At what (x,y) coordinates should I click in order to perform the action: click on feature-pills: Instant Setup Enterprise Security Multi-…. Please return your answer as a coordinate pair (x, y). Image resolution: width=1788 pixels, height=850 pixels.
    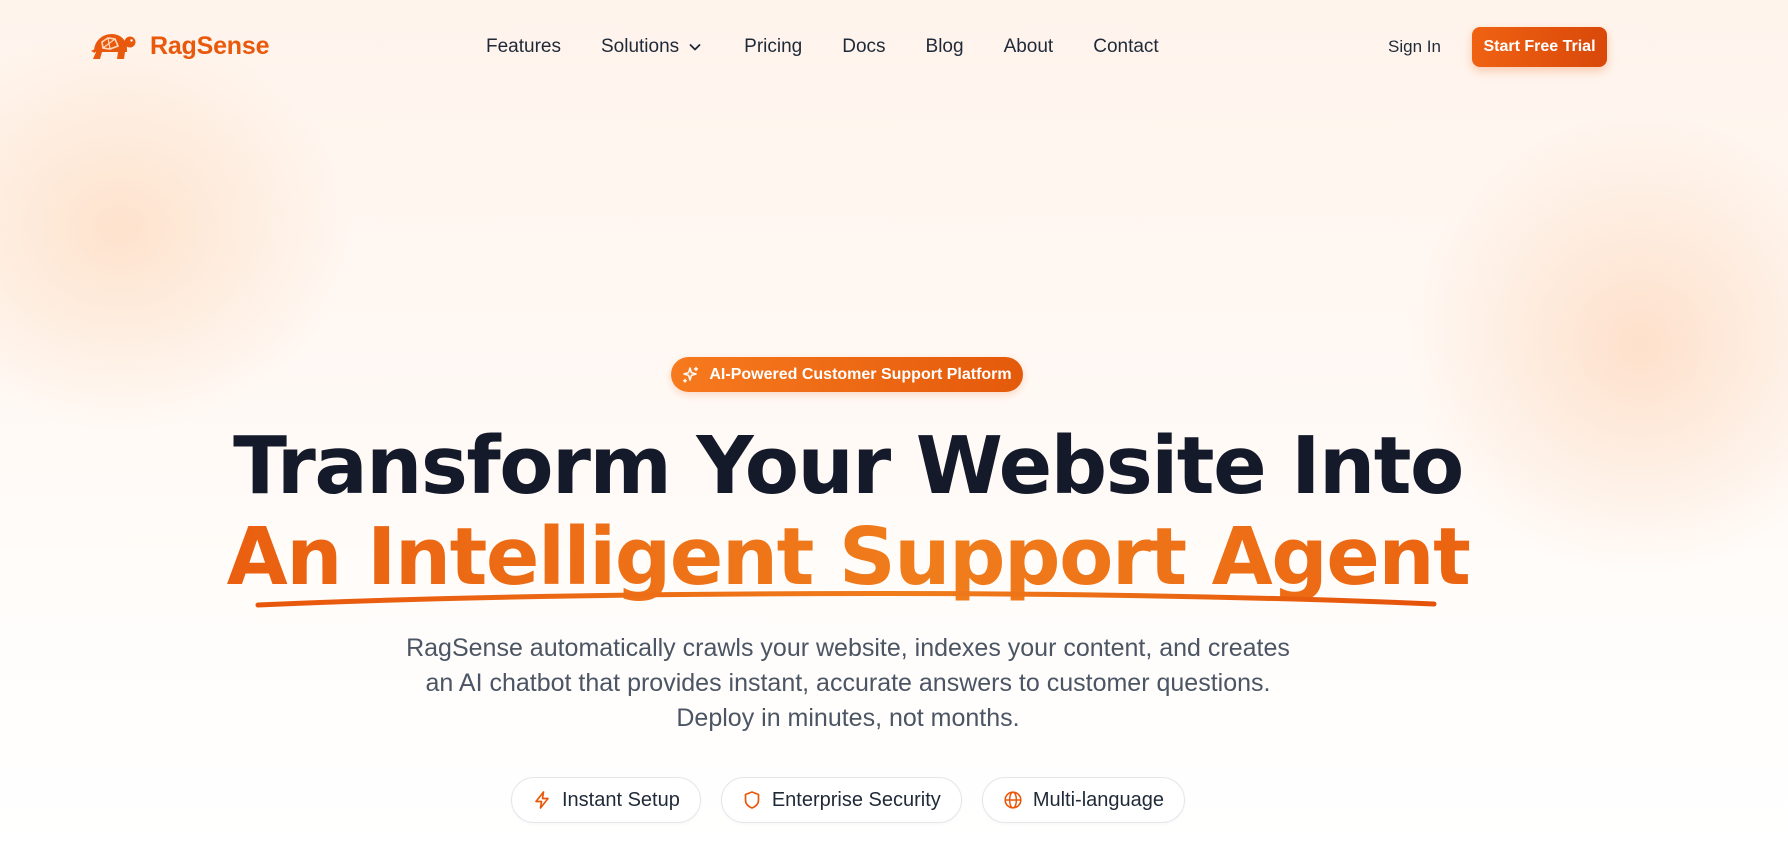
    Looking at the image, I should click on (848, 800).